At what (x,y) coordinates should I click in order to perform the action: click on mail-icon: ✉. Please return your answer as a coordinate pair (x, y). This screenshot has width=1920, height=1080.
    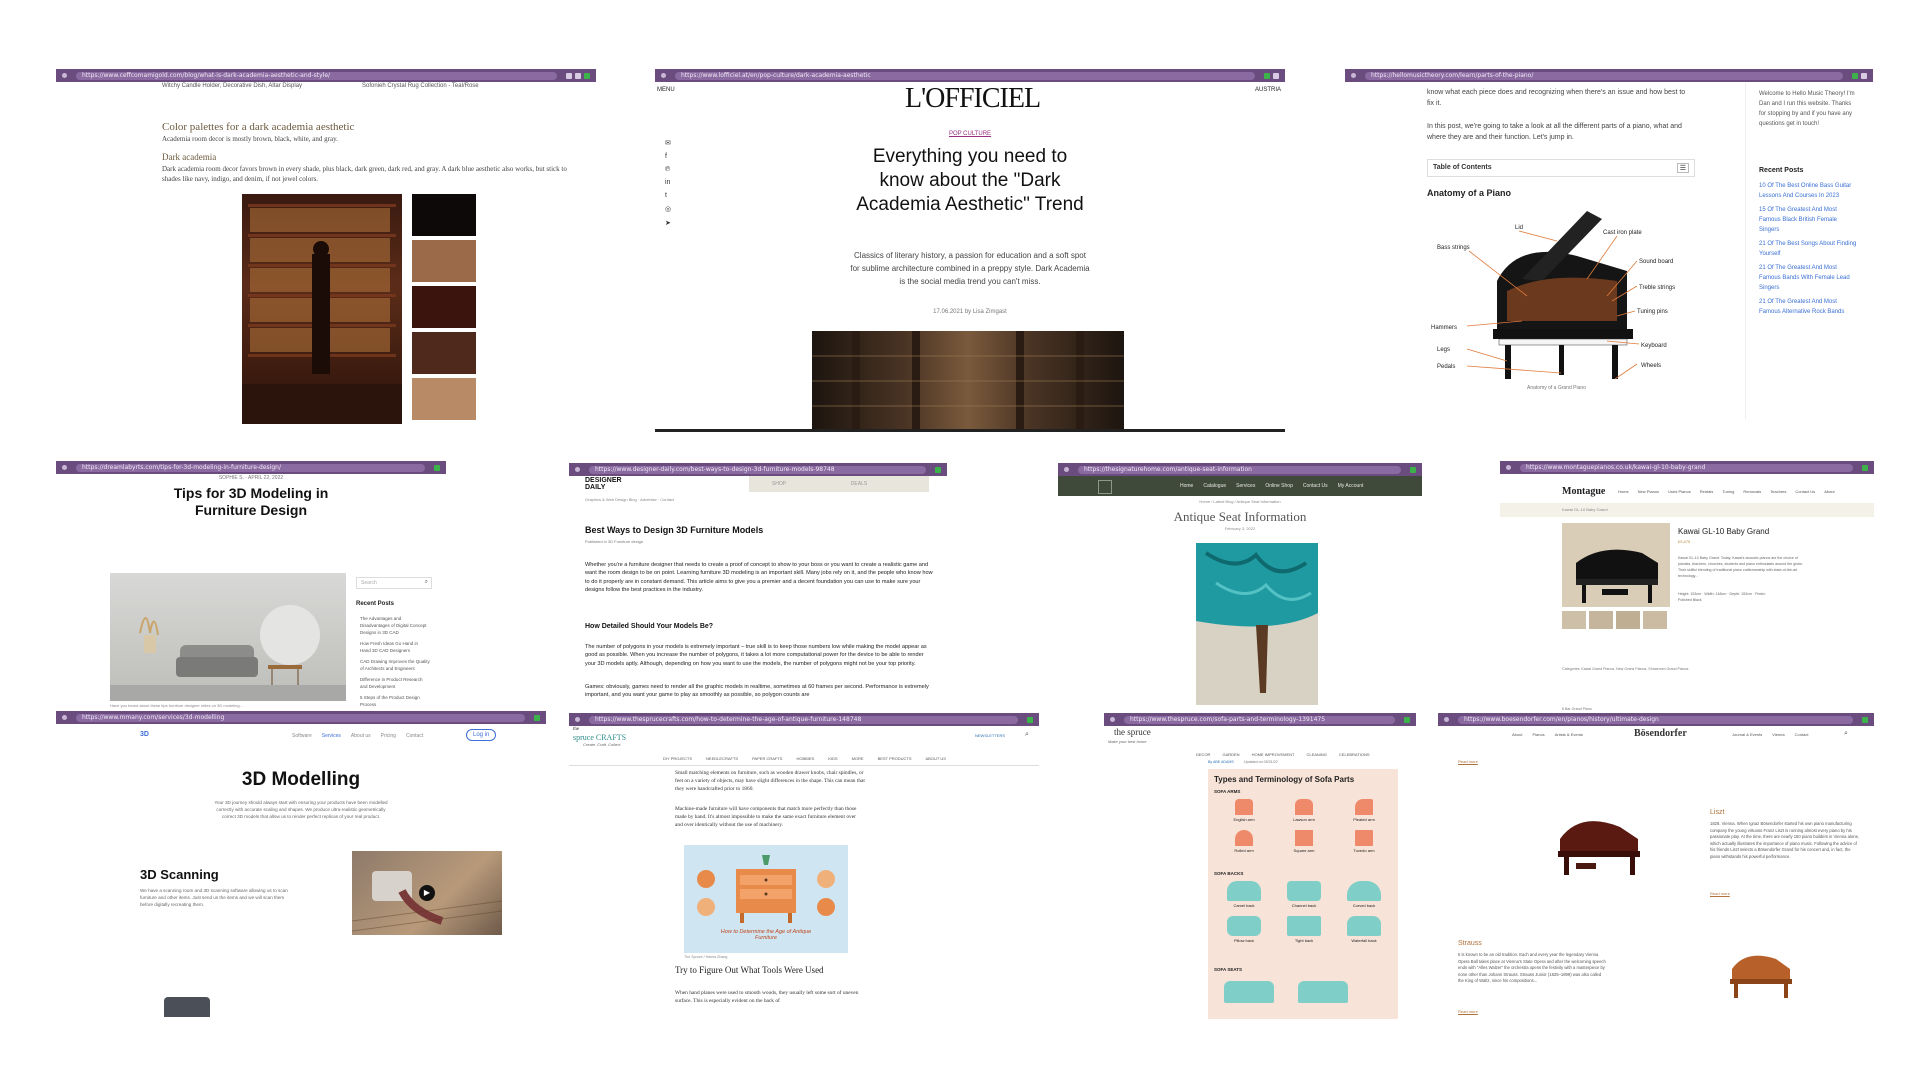
    Looking at the image, I should click on (668, 143).